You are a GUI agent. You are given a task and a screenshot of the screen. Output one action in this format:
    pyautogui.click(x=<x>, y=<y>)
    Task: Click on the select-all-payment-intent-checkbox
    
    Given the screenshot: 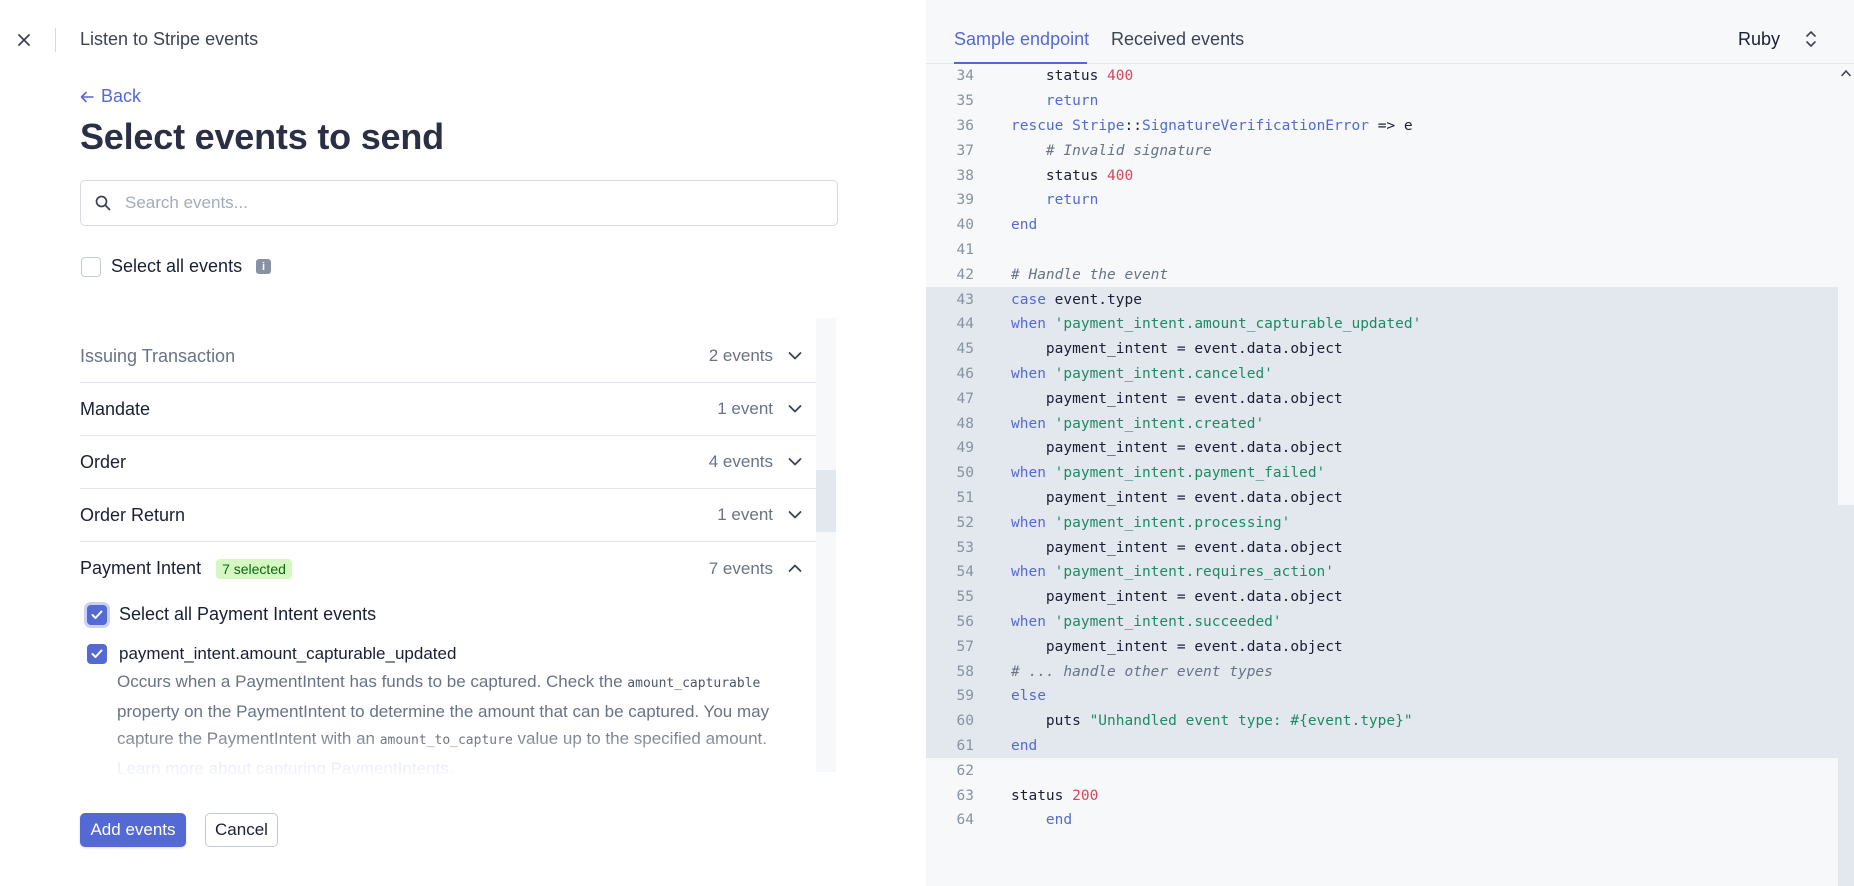 What is the action you would take?
    pyautogui.click(x=97, y=614)
    